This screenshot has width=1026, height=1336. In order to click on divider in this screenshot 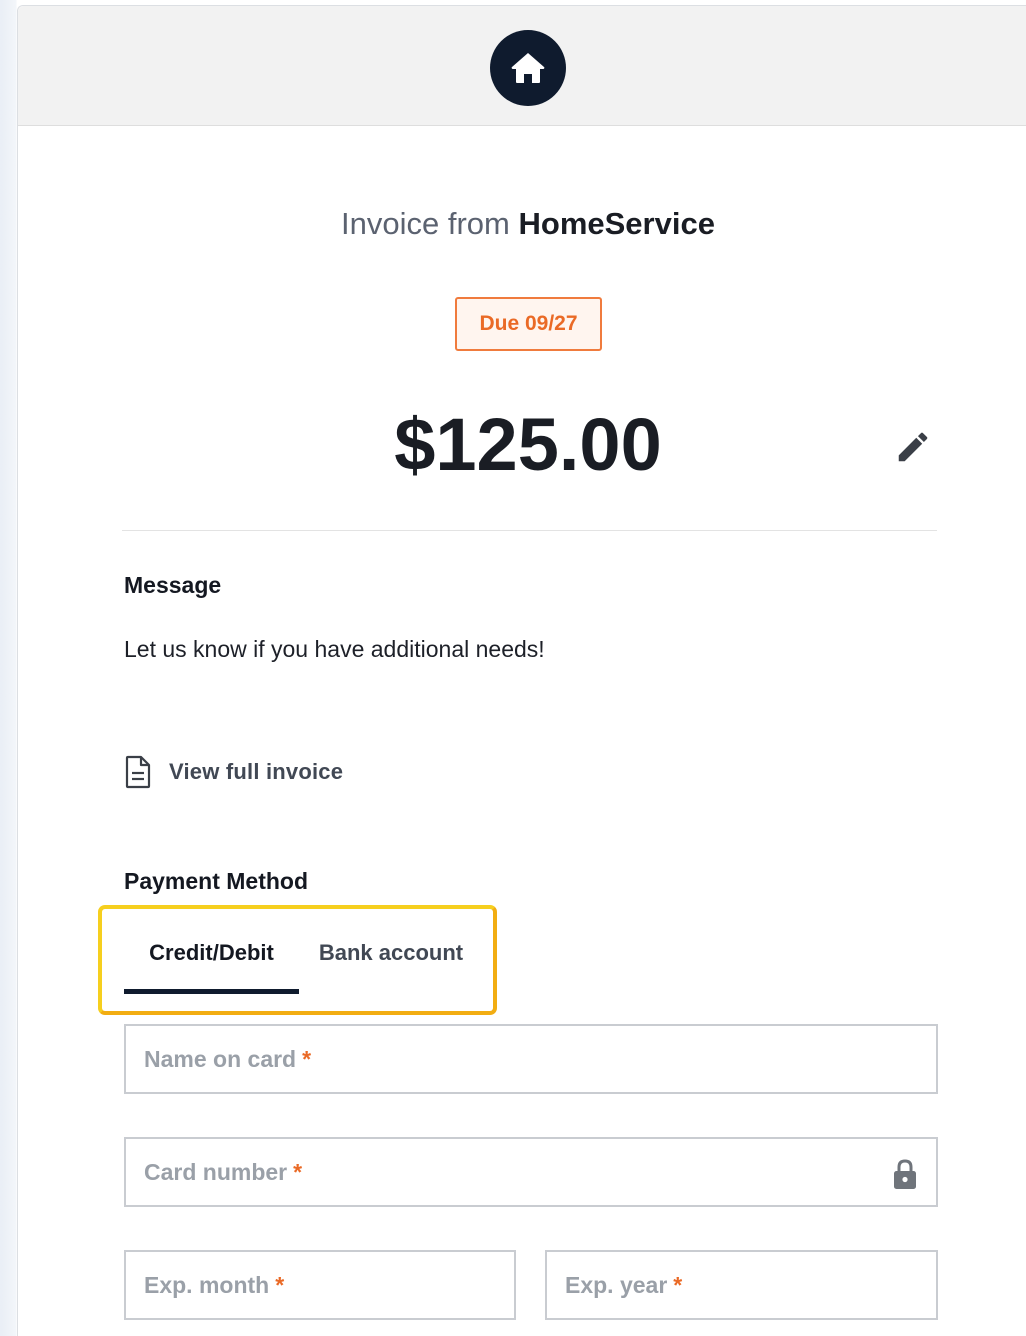, I will do `click(529, 530)`.